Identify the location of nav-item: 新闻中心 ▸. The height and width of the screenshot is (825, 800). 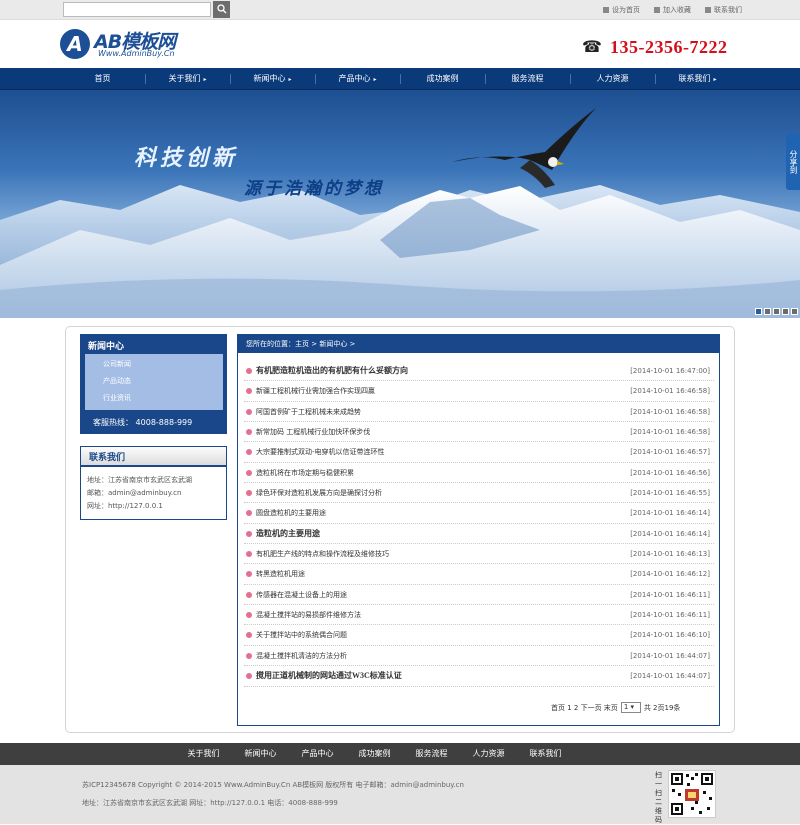
(272, 79).